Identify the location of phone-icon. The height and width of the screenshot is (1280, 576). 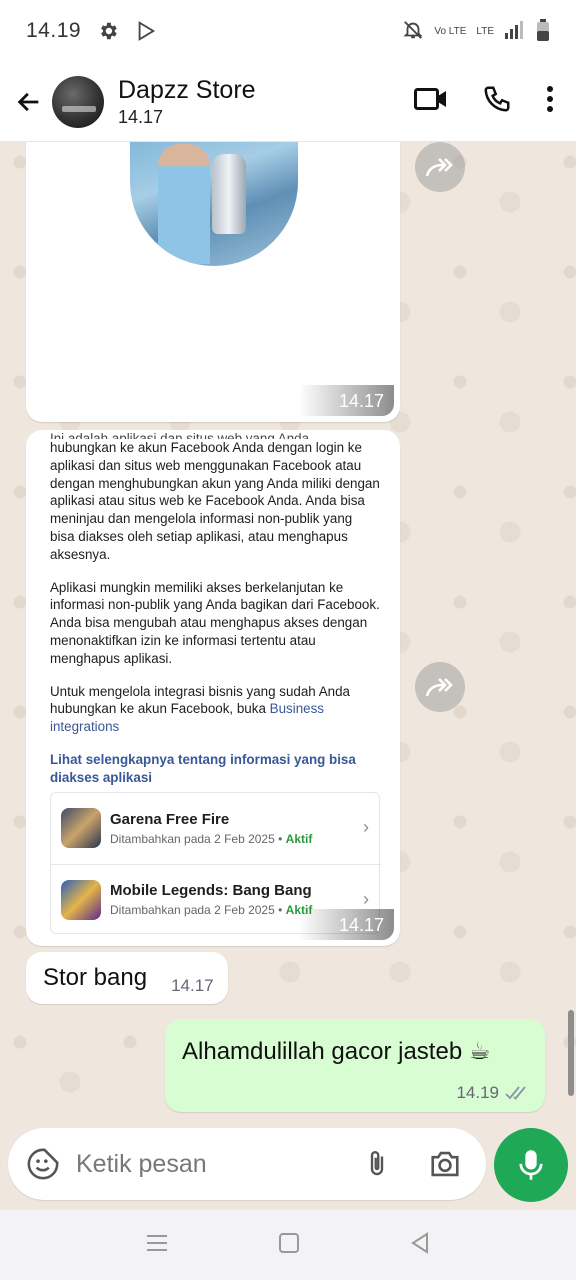
(497, 99).